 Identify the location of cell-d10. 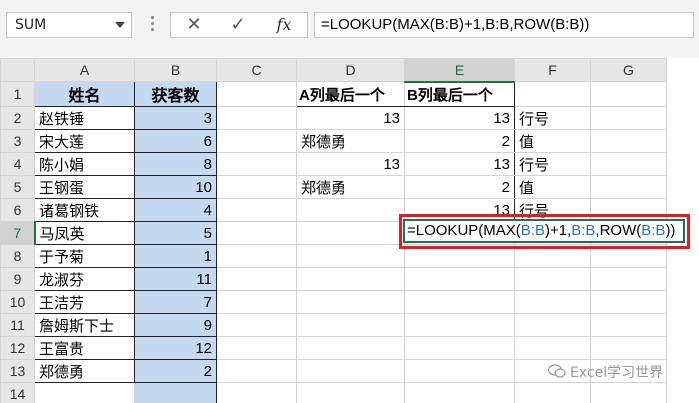
(350, 302).